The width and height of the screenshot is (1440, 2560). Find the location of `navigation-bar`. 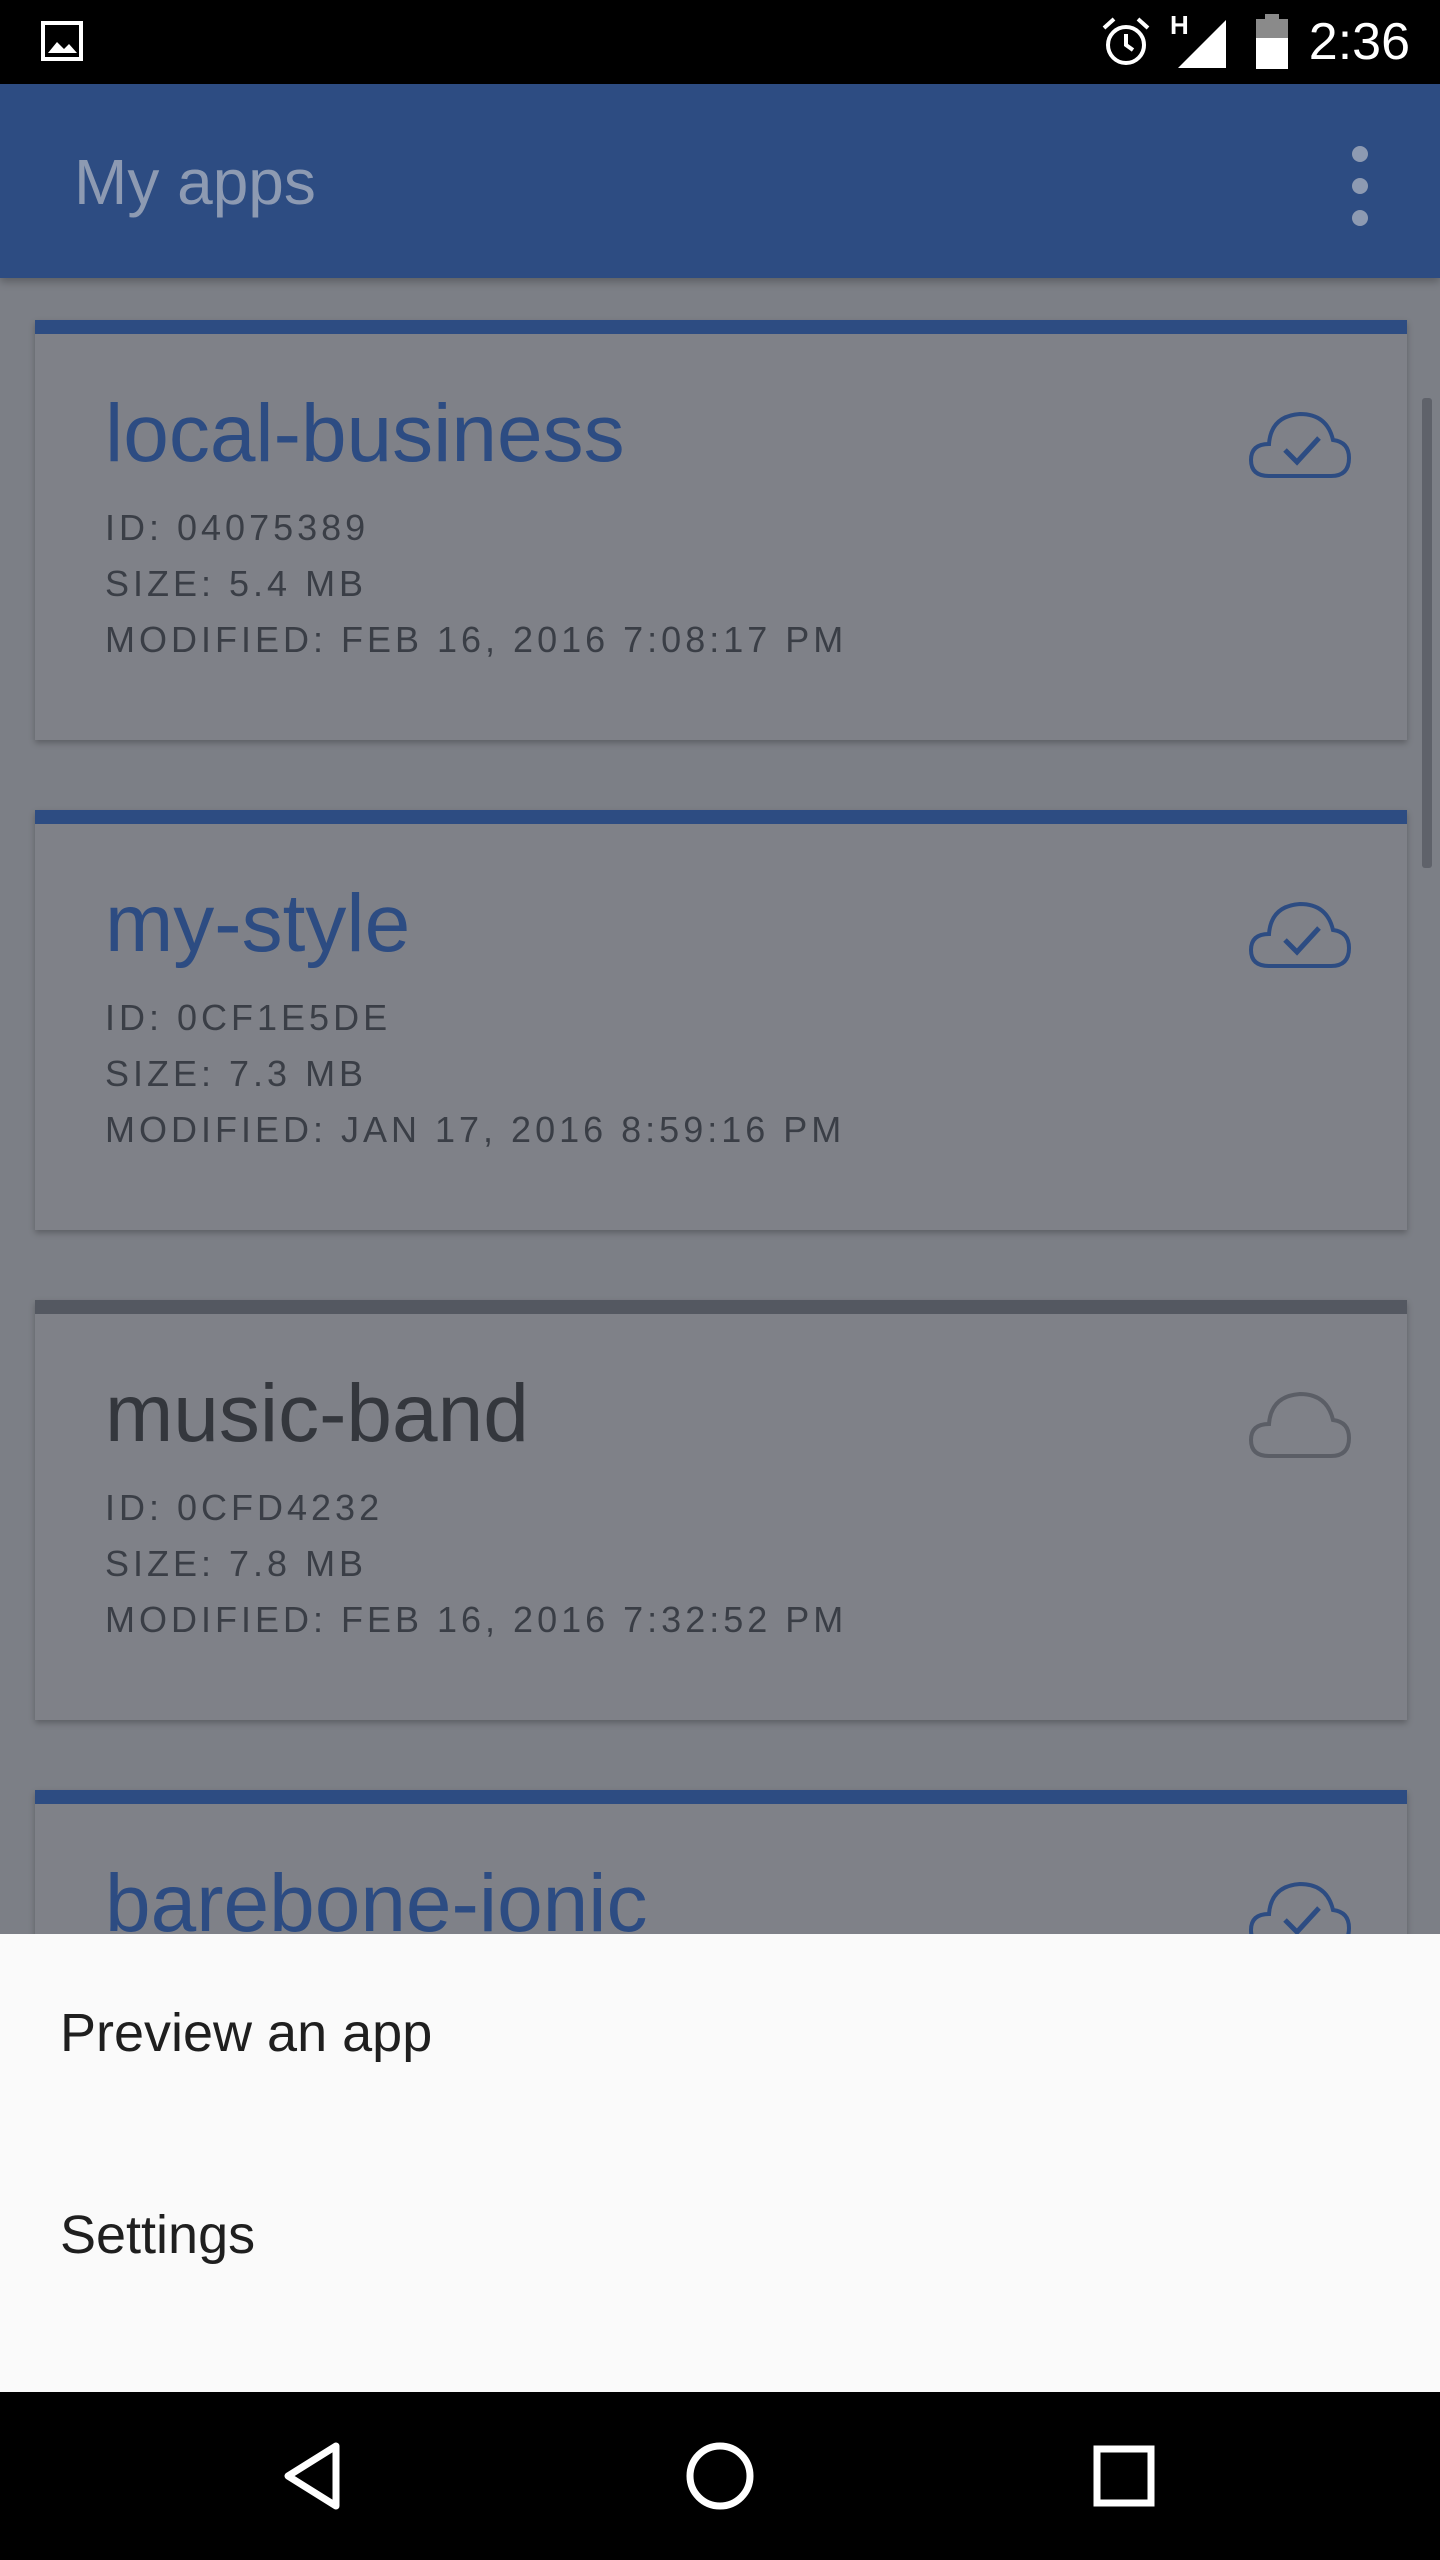

navigation-bar is located at coordinates (720, 2476).